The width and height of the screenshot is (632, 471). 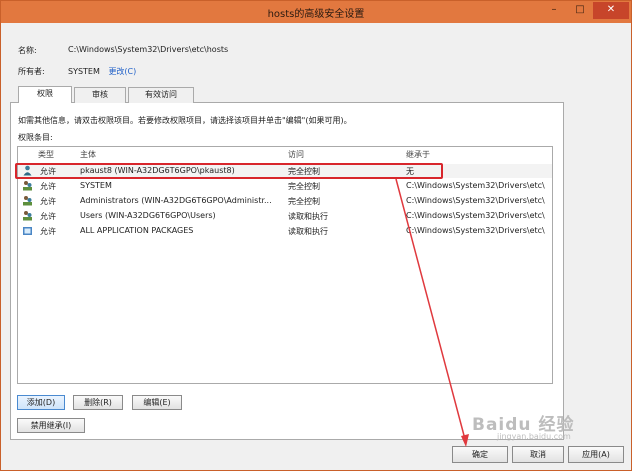 I want to click on column-inherited-from: 继承于, so click(x=418, y=154).